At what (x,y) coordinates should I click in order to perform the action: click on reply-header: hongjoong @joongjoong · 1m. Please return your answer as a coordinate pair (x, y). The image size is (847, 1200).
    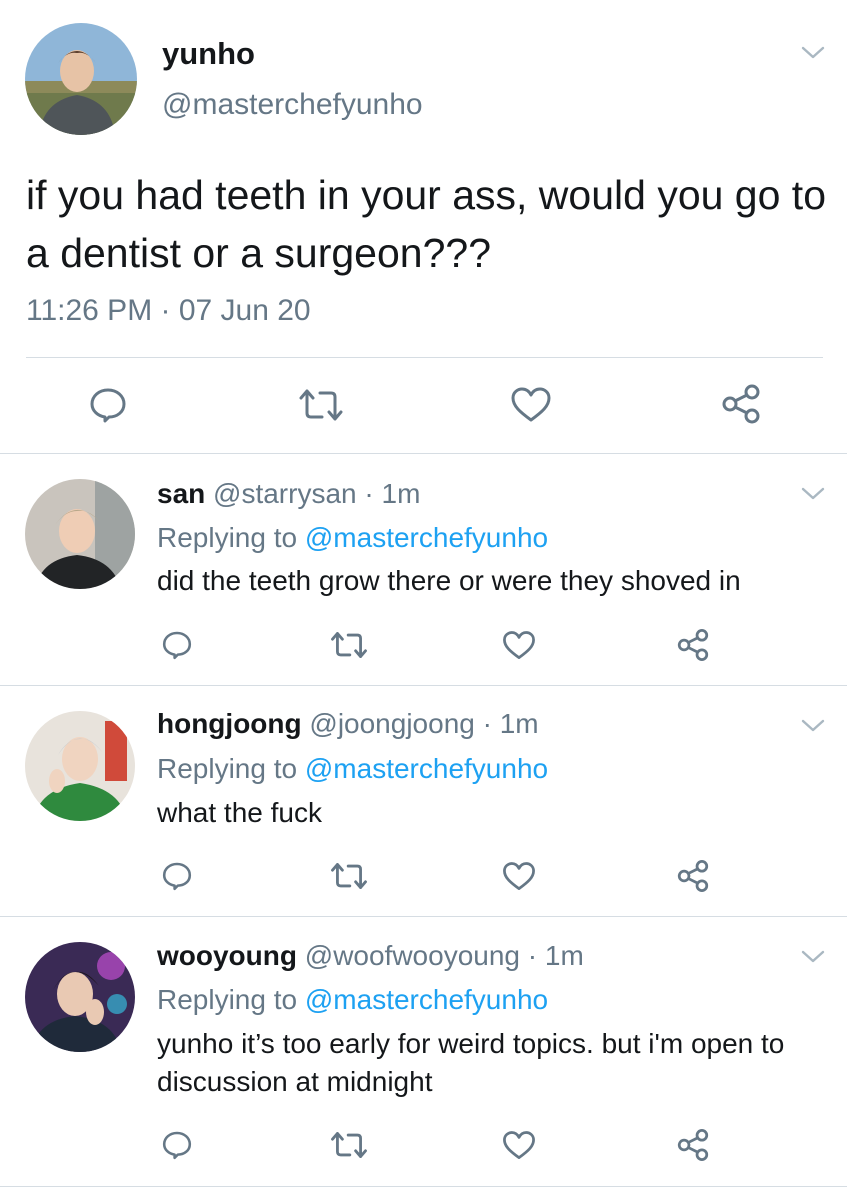
    Looking at the image, I should click on (348, 724).